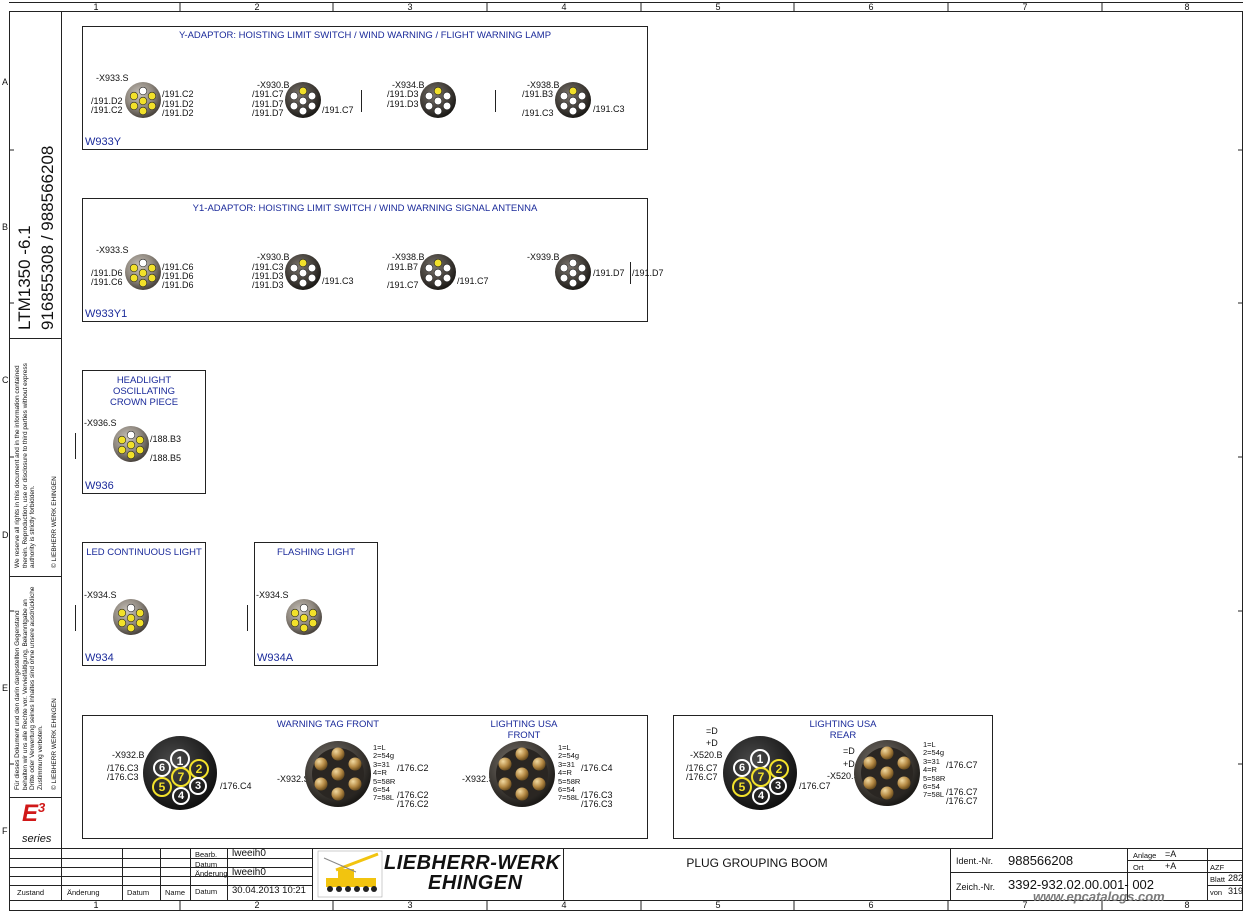  What do you see at coordinates (887, 773) in the screenshot?
I see `socket-x520s` at bounding box center [887, 773].